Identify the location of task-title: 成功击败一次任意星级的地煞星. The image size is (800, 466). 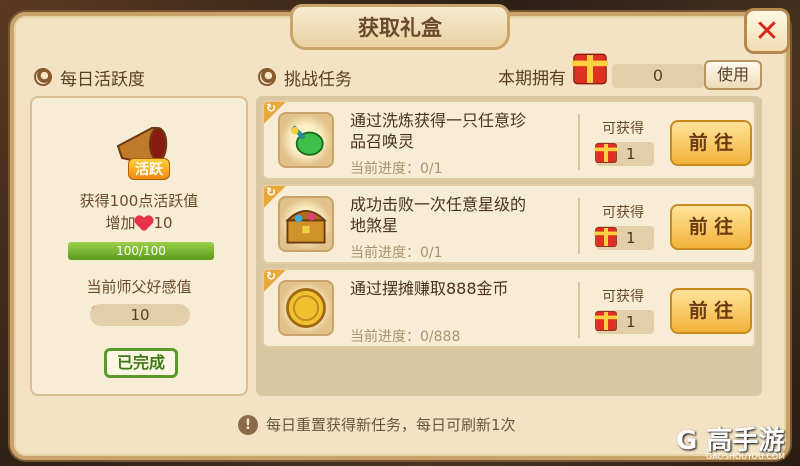
(438, 215).